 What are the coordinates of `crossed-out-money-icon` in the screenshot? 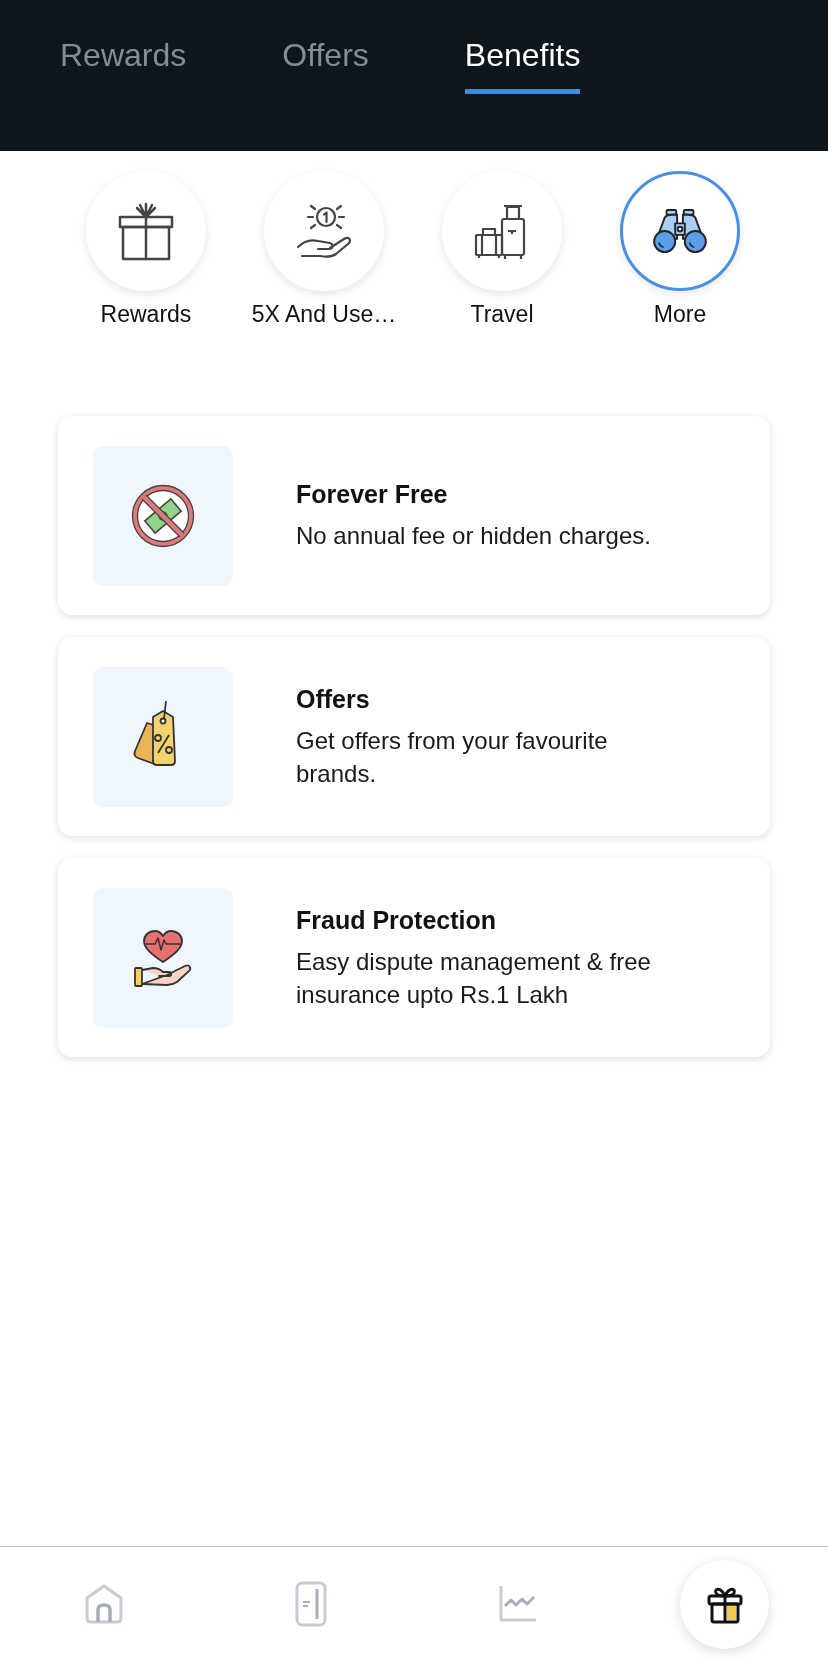 It's located at (163, 515).